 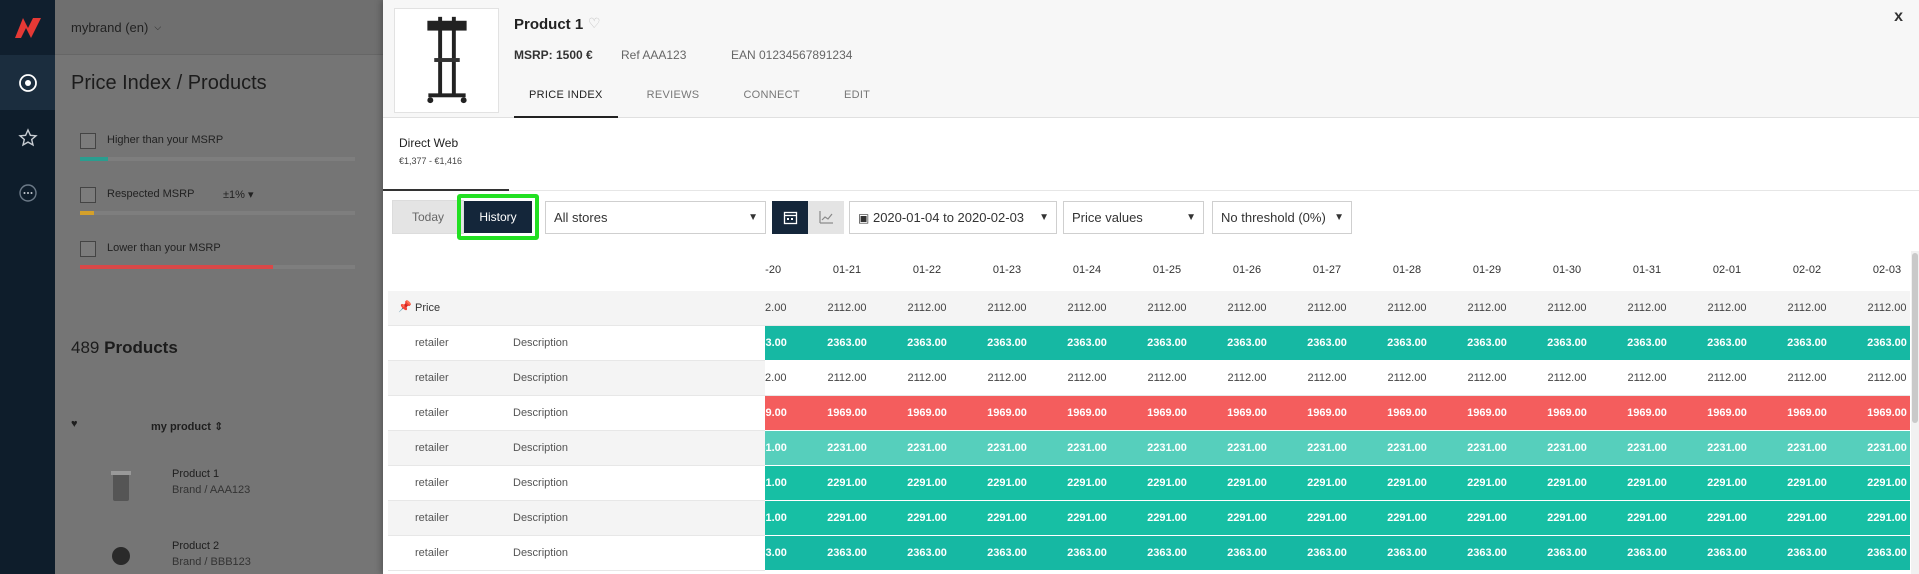 I want to click on tolerance-dropdown: ±1% ▾, so click(x=238, y=194).